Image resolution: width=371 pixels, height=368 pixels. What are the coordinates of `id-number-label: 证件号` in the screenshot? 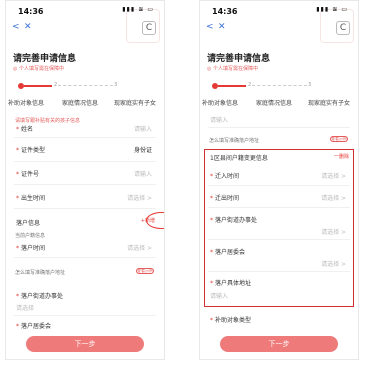 It's located at (30, 174).